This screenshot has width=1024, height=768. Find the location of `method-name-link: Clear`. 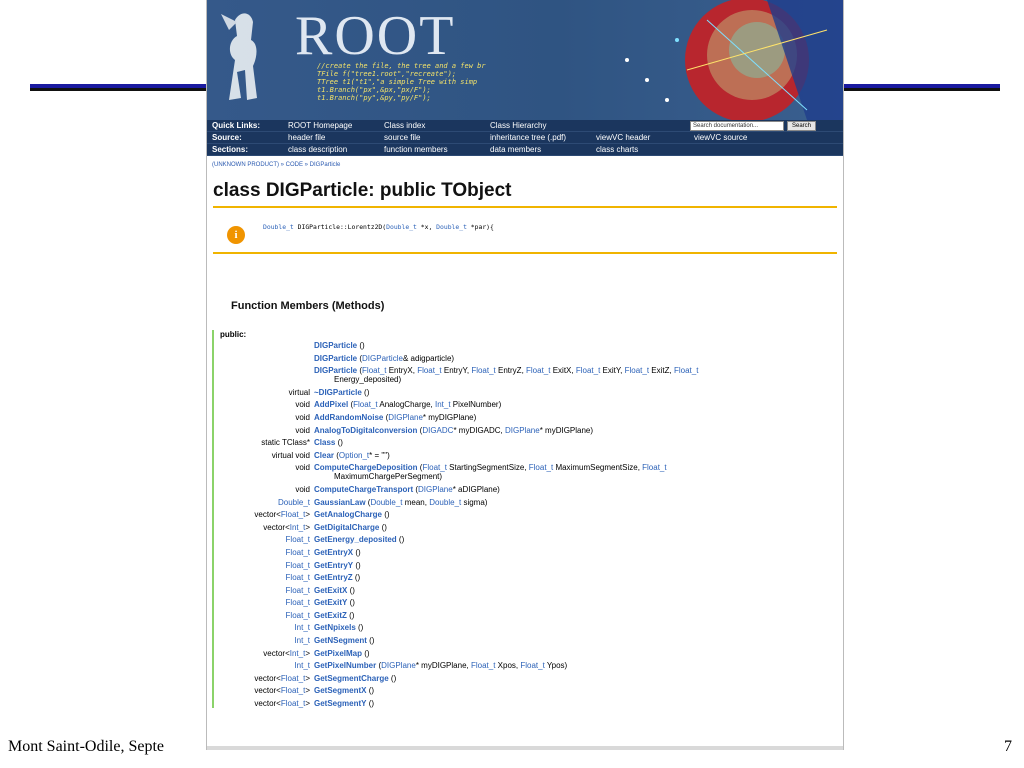

method-name-link: Clear is located at coordinates (324, 455).